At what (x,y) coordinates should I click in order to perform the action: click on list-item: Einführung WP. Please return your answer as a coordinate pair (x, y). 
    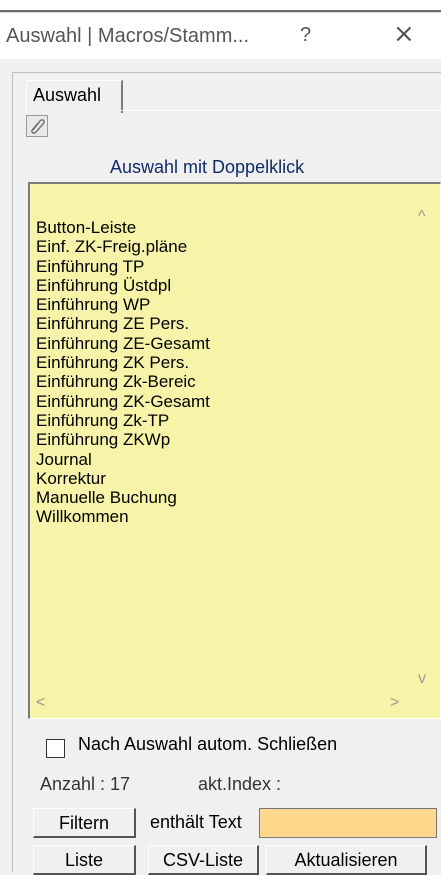
    Looking at the image, I should click on (123, 304).